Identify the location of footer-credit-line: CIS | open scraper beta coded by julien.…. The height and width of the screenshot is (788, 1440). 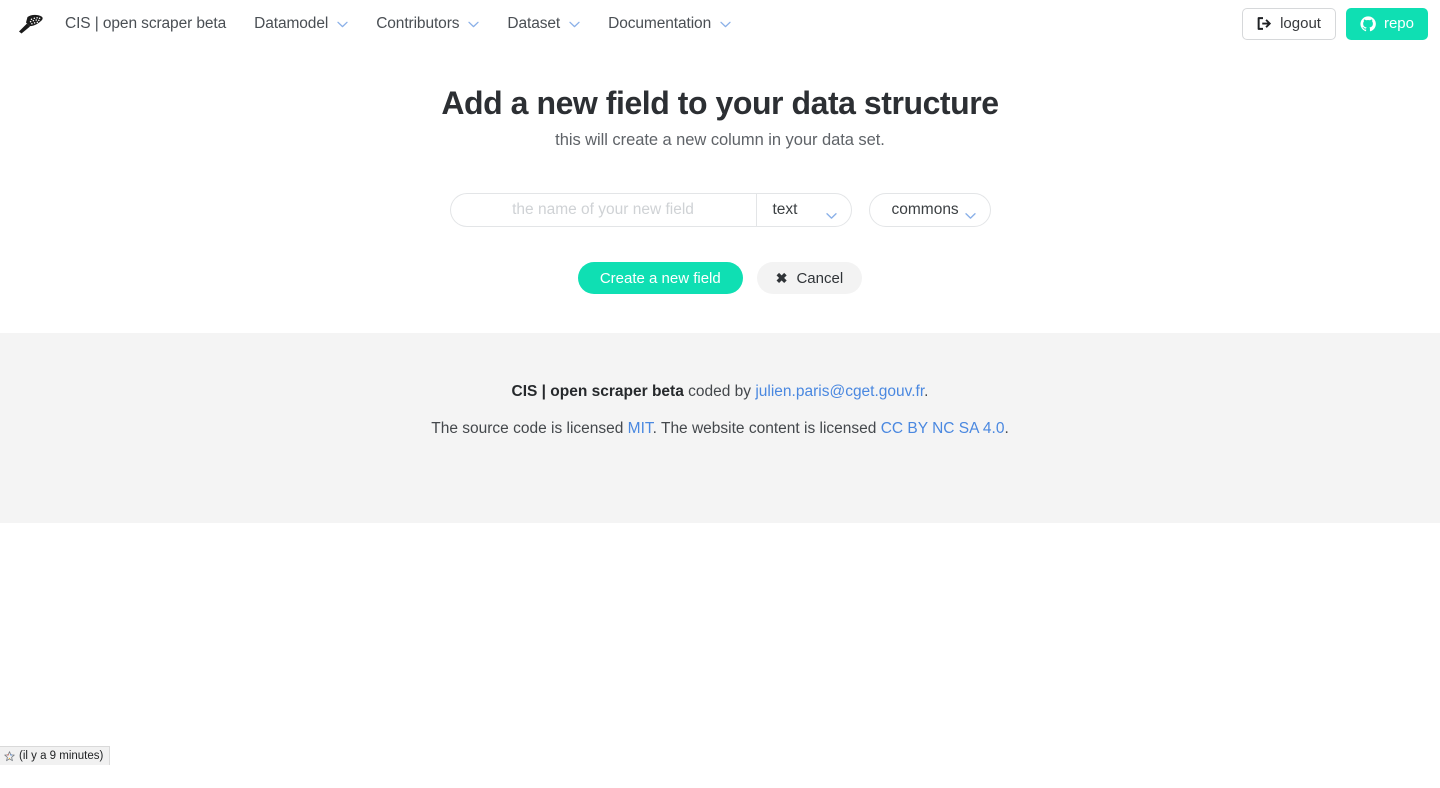
(720, 391).